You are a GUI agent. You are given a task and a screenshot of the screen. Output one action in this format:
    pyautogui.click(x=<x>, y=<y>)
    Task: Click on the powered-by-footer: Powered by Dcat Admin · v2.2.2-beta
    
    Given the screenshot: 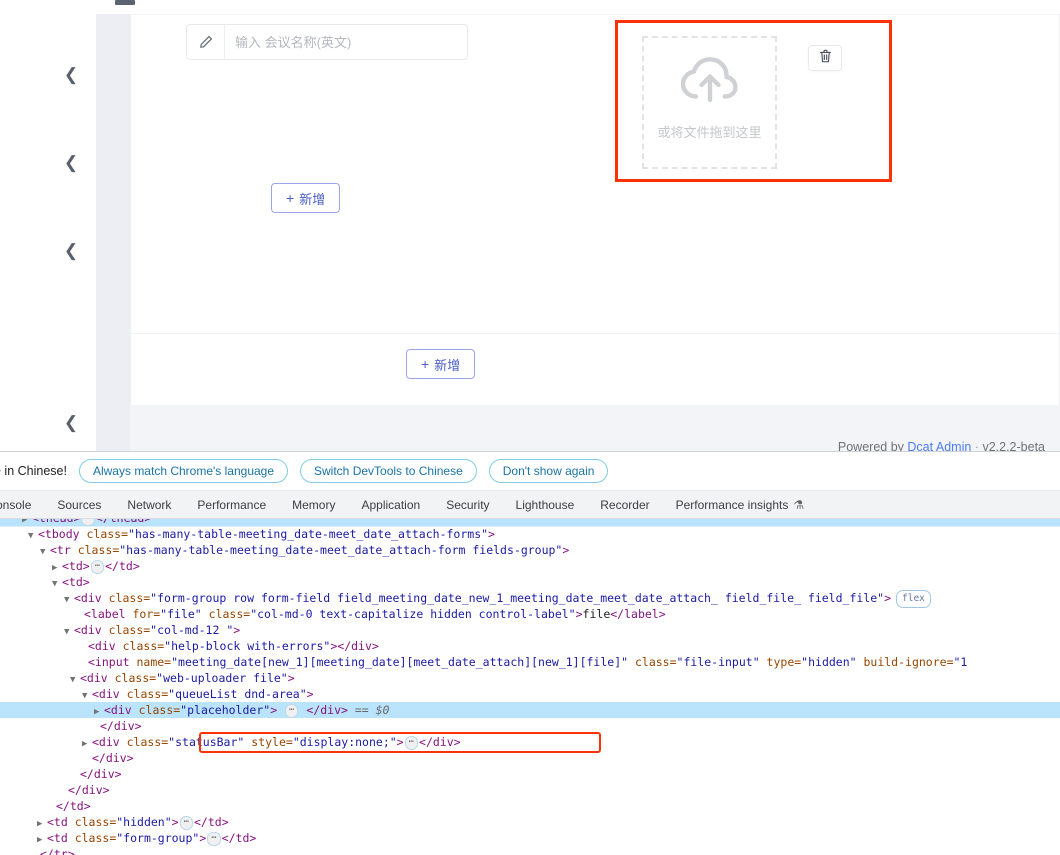 What is the action you would take?
    pyautogui.click(x=522, y=445)
    